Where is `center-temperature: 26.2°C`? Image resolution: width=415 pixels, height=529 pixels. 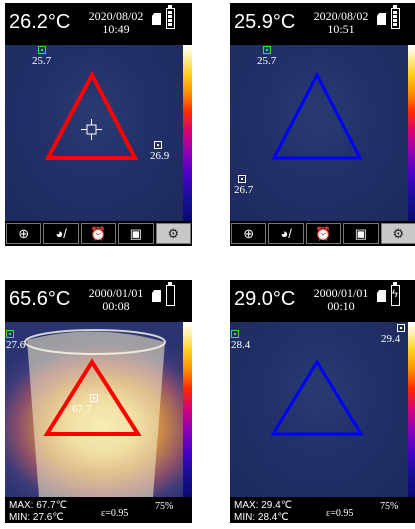
center-temperature: 26.2°C is located at coordinates (40, 22).